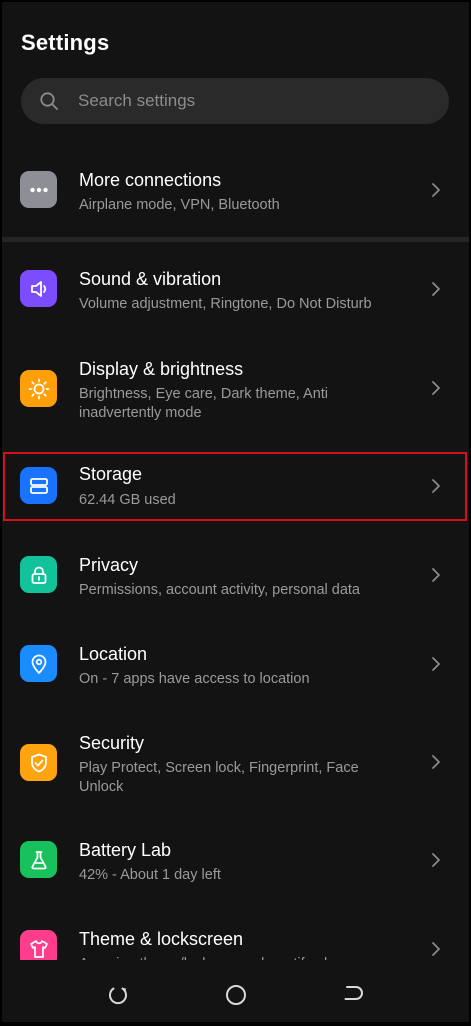 The height and width of the screenshot is (1026, 471). Describe the element at coordinates (38, 859) in the screenshot. I see `flask-icon` at that location.